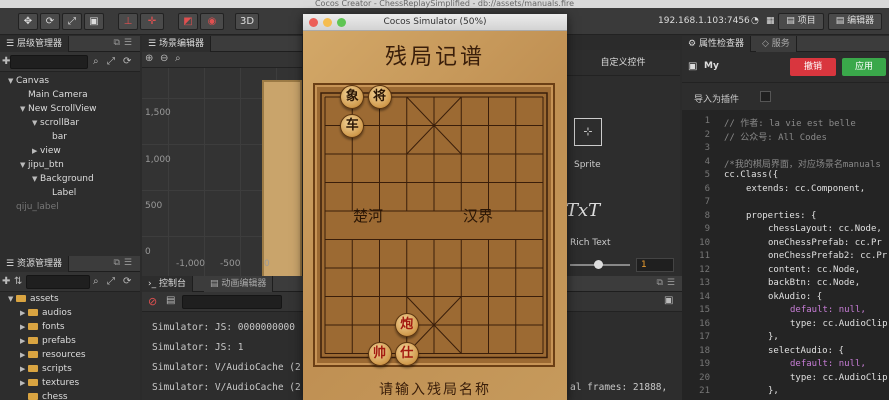  I want to click on chess-piece: 将, so click(379, 97).